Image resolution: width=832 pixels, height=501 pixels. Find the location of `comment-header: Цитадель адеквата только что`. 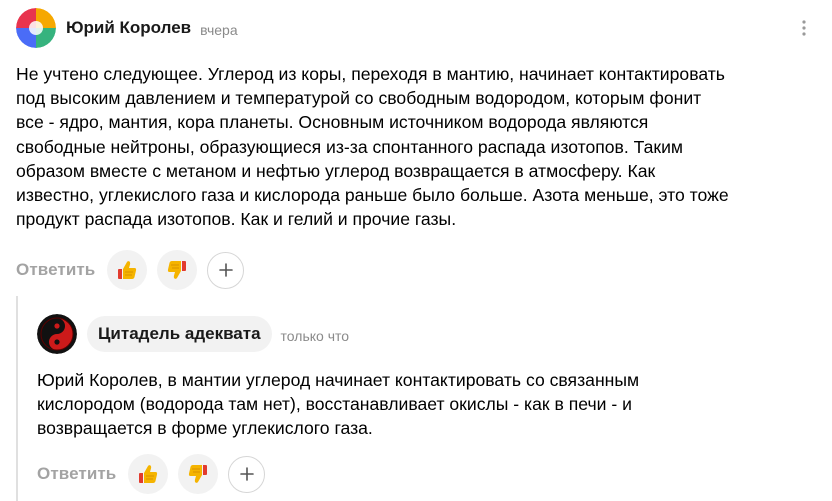

comment-header: Цитадель адеквата только что is located at coordinates (193, 334).